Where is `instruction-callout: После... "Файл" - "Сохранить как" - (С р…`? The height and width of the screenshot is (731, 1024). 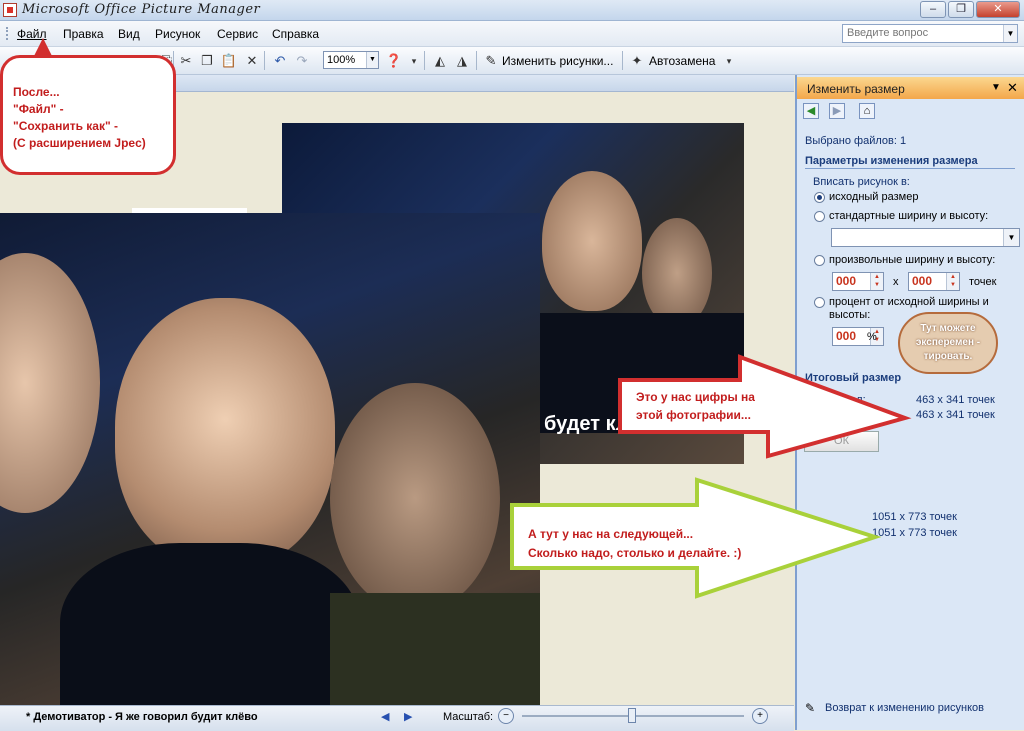 instruction-callout: После... "Файл" - "Сохранить как" - (С р… is located at coordinates (88, 106).